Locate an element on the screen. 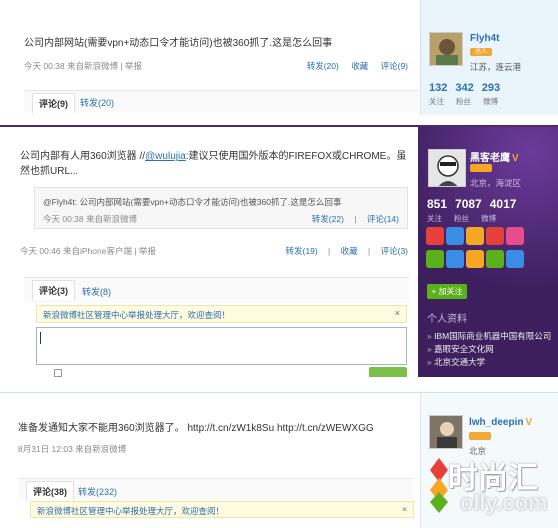  profile-heading: 个人资料 is located at coordinates (447, 319).